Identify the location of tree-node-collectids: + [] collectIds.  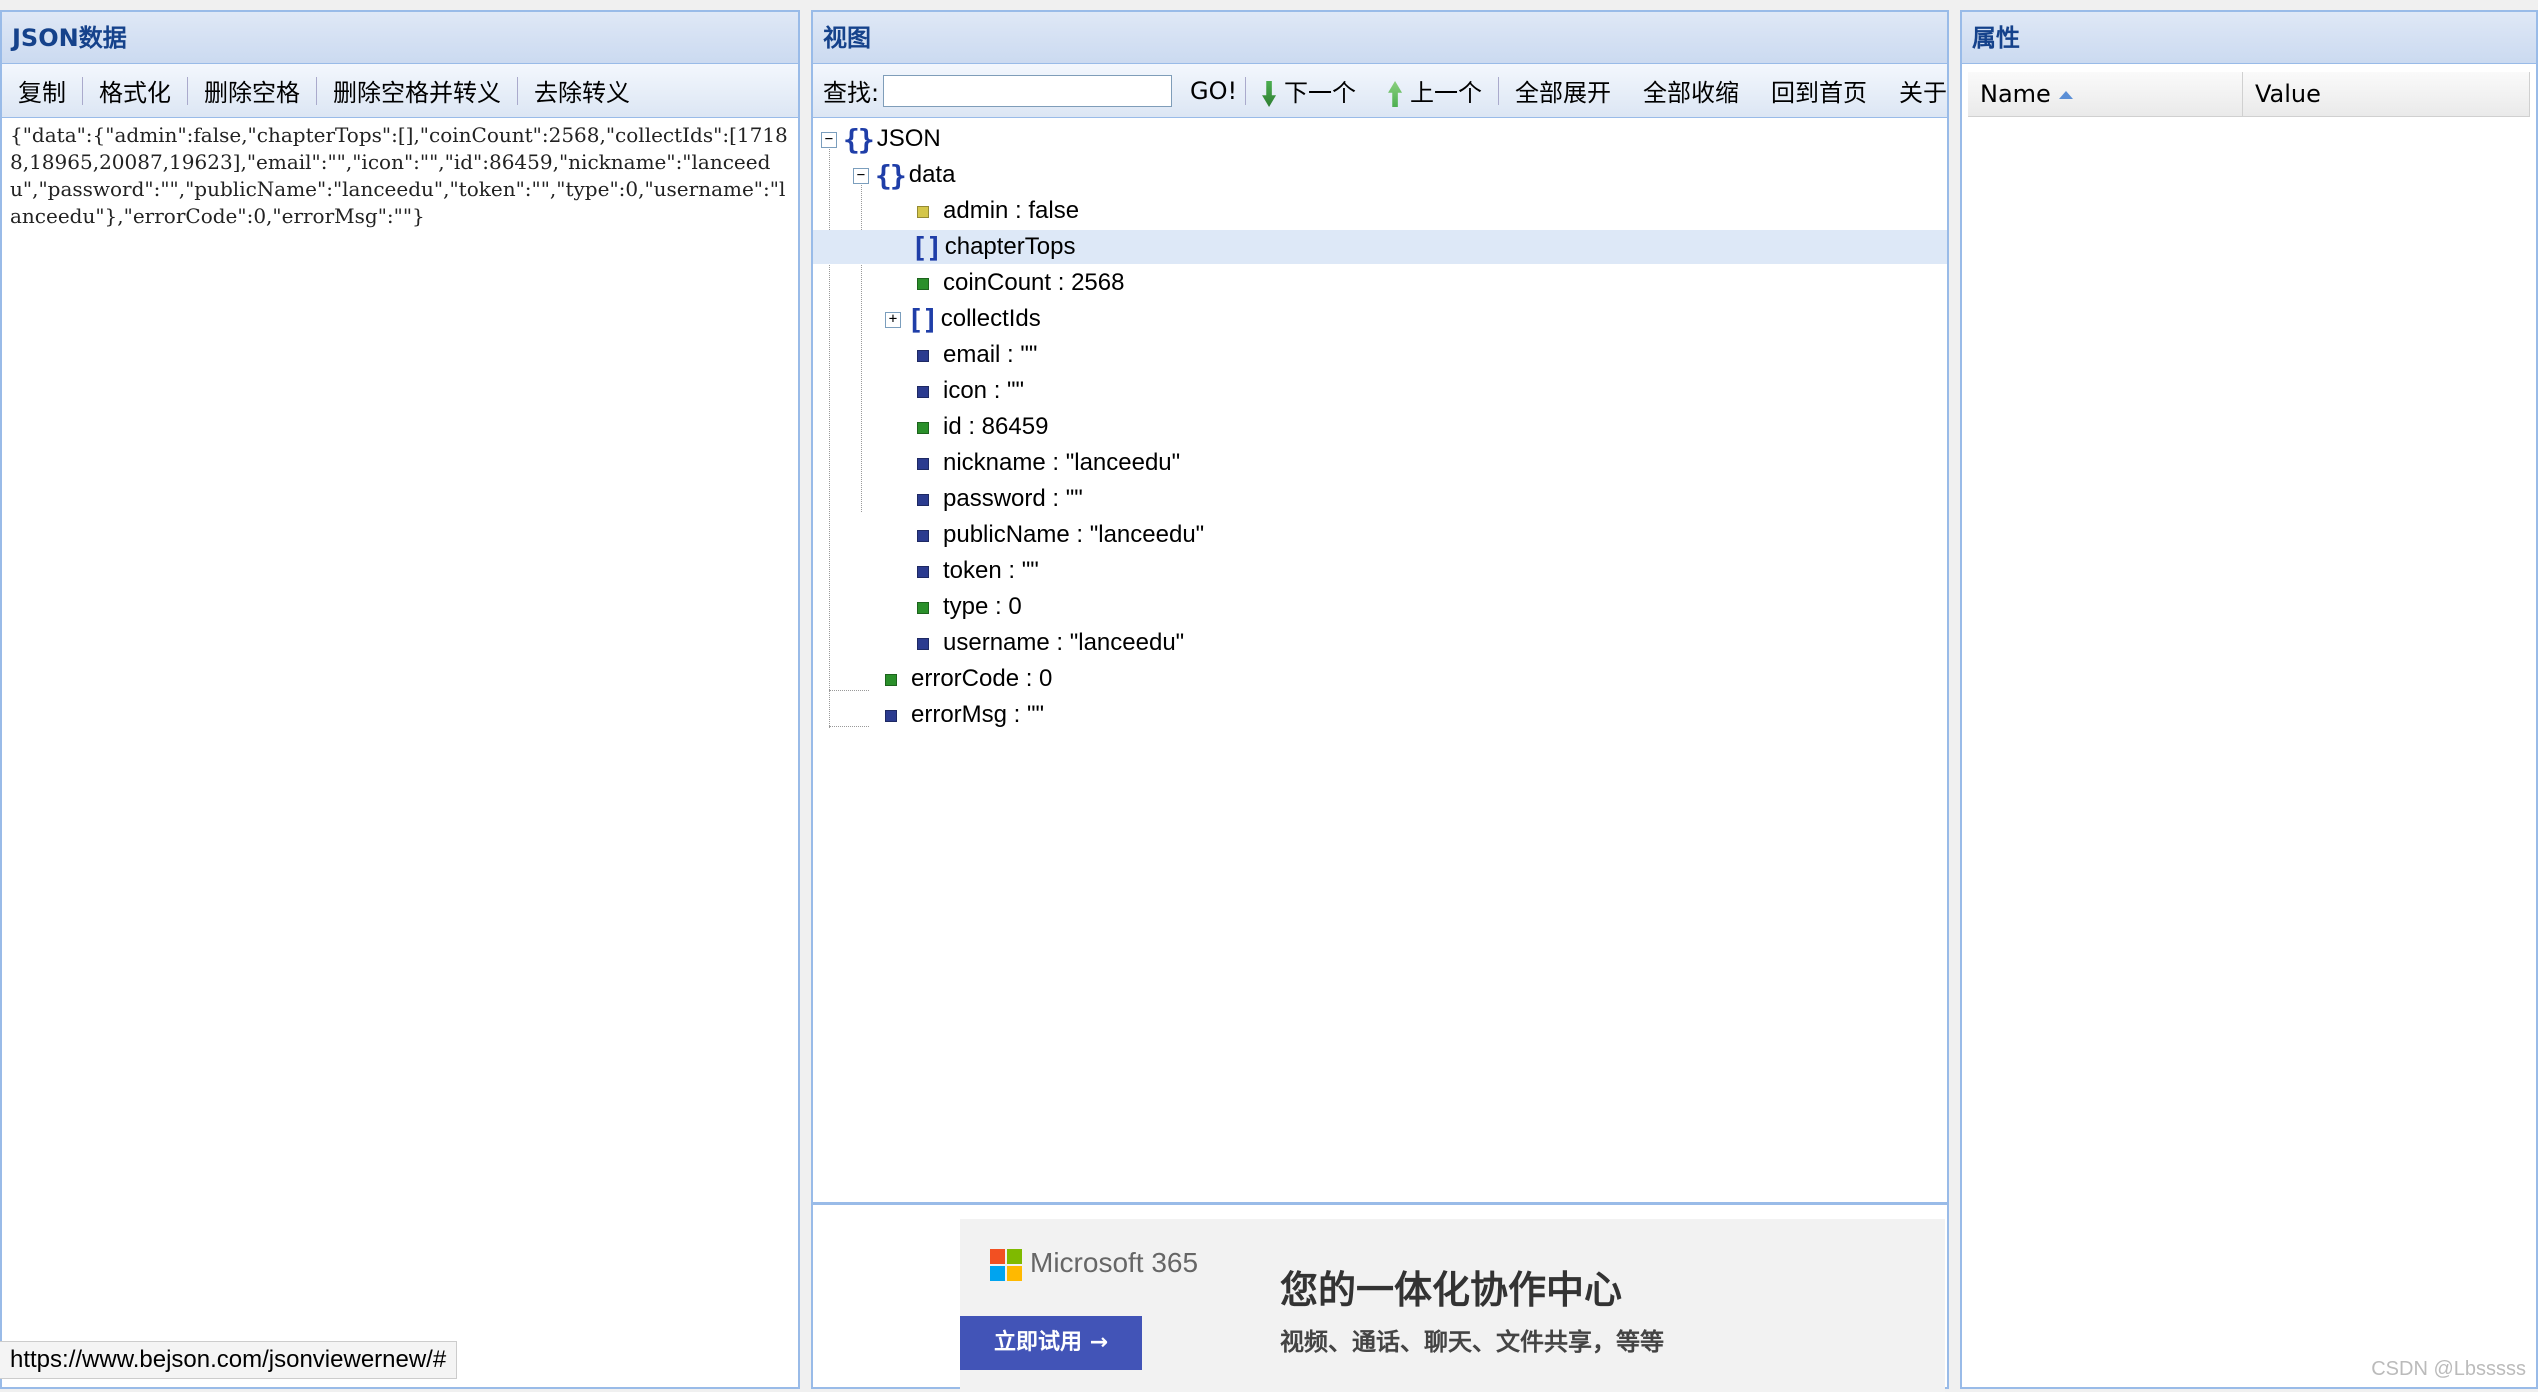
(963, 319).